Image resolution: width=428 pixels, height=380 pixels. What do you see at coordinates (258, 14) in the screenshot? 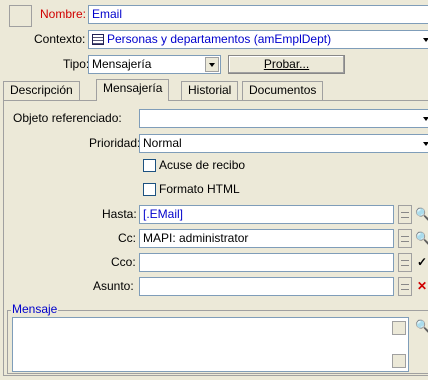
I see `name-field: Email` at bounding box center [258, 14].